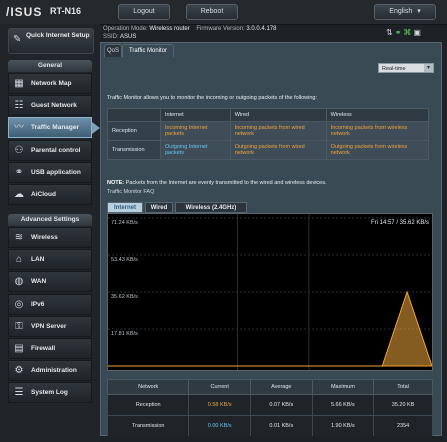 The image size is (447, 442). I want to click on traffic-monitor-faq-link: Traffic Monitor FAQ, so click(130, 192).